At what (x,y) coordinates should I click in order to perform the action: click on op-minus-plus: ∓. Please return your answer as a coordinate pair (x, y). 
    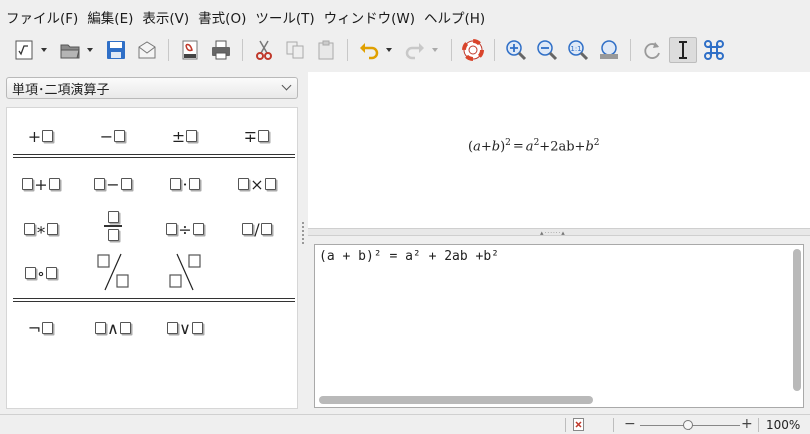
    Looking at the image, I should click on (256, 136).